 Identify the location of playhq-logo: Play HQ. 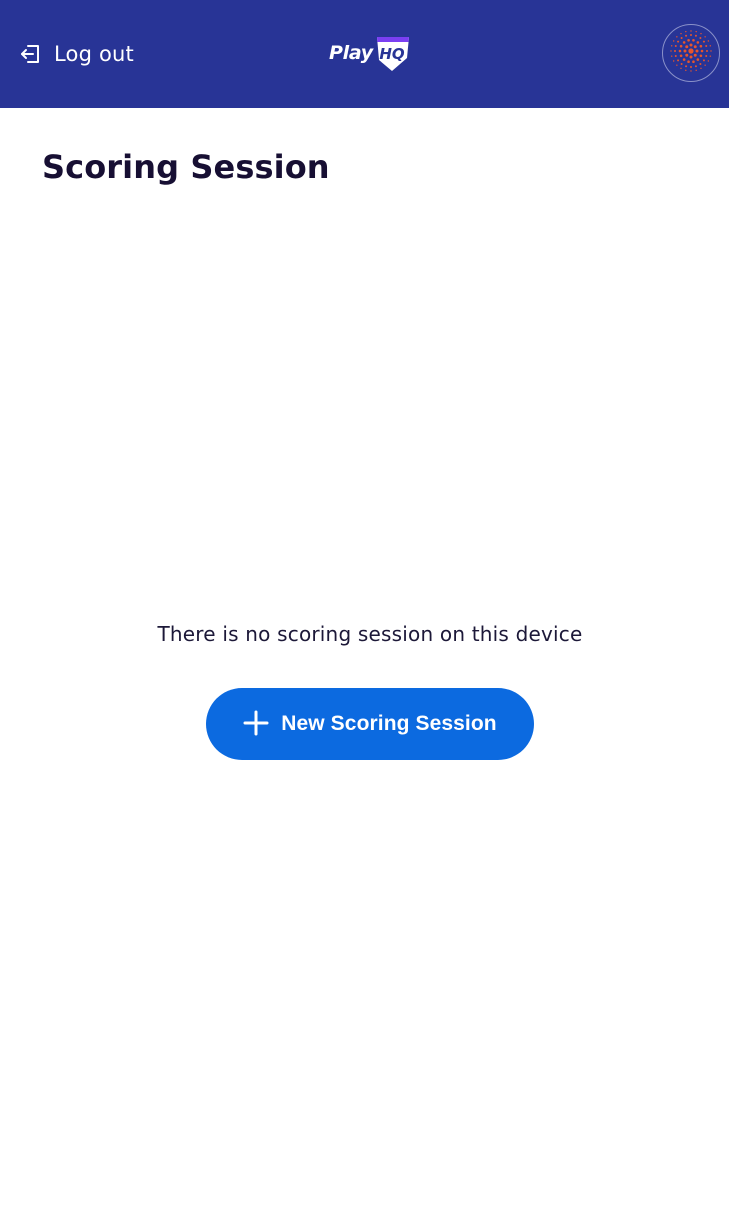
(371, 54).